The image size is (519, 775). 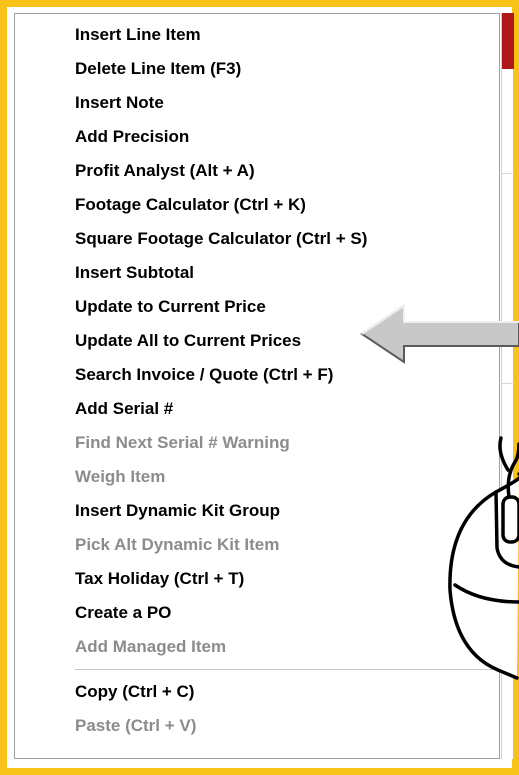 I want to click on menu-item-footage-calculator: Footage Calculator (Ctrl + K), so click(x=190, y=205).